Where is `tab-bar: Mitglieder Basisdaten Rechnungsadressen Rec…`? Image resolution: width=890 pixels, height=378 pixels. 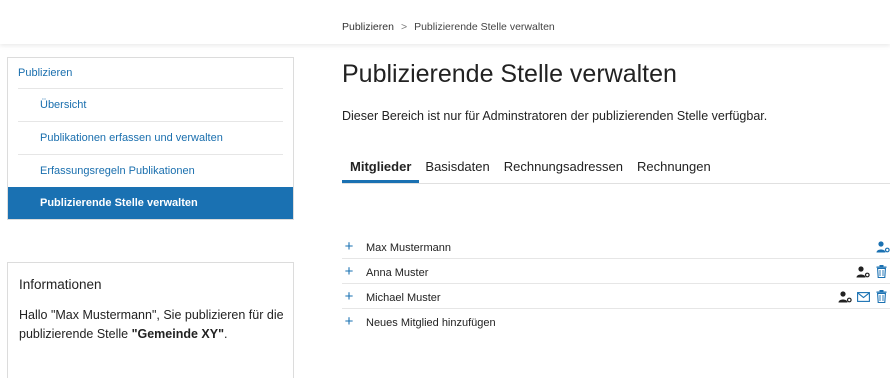
tab-bar: Mitglieder Basisdaten Rechnungsadressen Rec… is located at coordinates (616, 171).